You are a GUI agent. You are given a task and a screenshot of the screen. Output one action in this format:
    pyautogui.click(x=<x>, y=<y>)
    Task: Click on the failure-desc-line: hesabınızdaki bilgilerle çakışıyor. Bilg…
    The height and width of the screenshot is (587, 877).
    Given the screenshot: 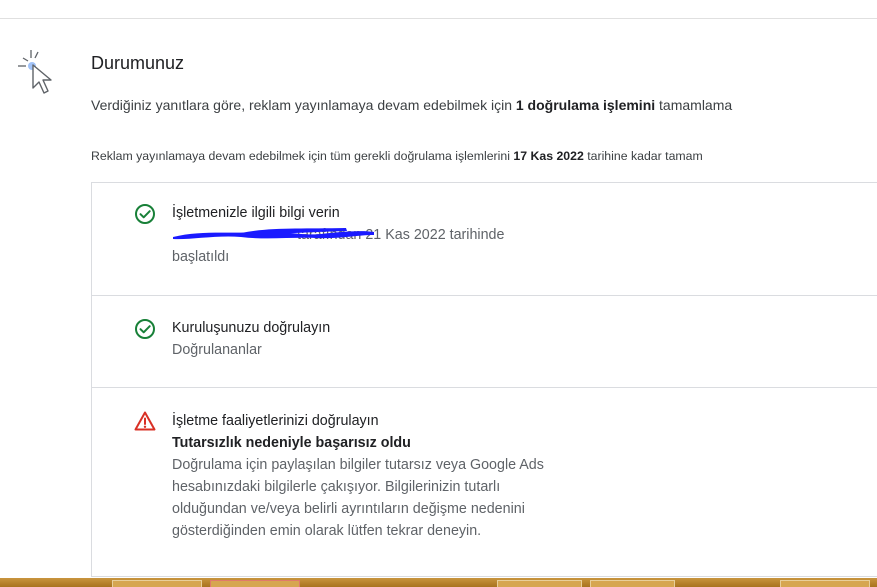 What is the action you would take?
    pyautogui.click(x=336, y=487)
    